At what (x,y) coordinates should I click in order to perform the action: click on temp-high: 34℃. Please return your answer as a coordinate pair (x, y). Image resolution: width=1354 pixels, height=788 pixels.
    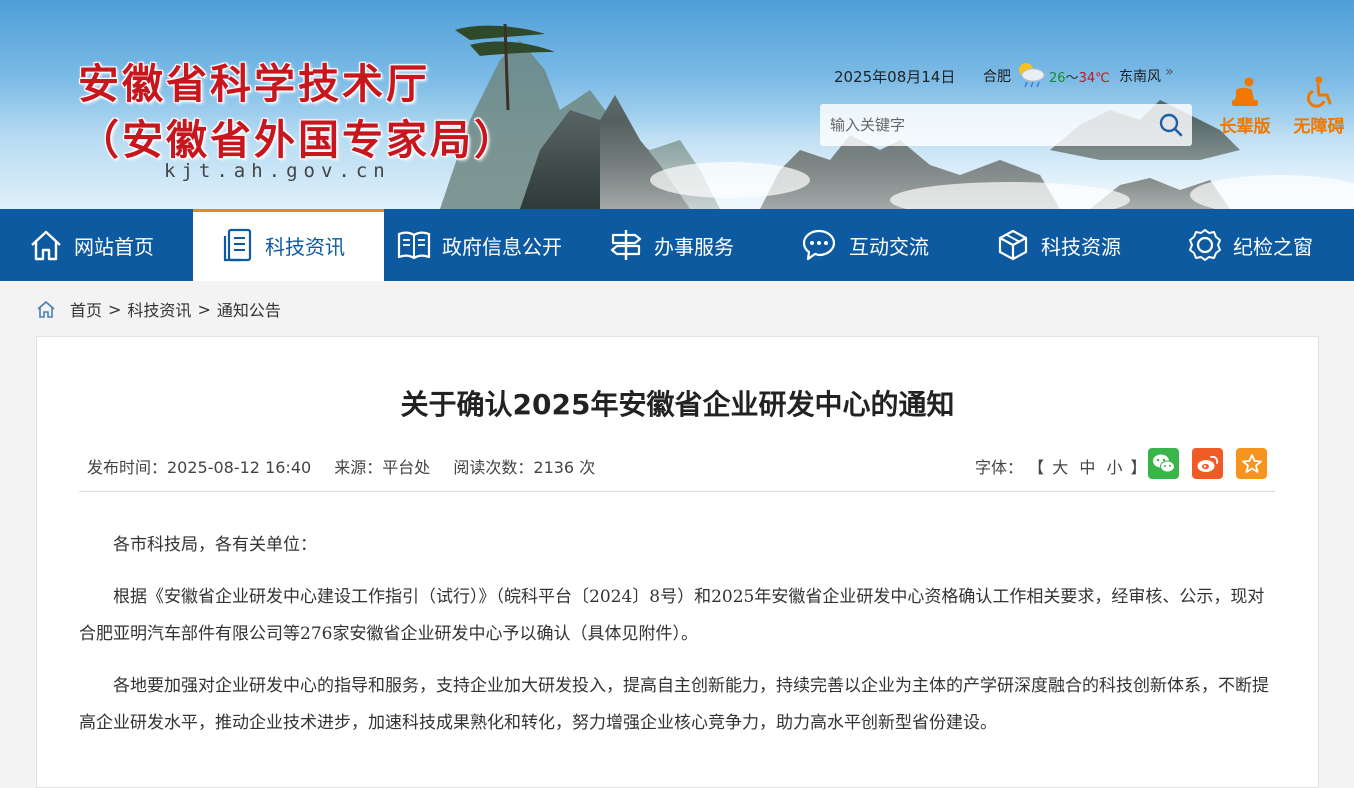
    Looking at the image, I should click on (1094, 78).